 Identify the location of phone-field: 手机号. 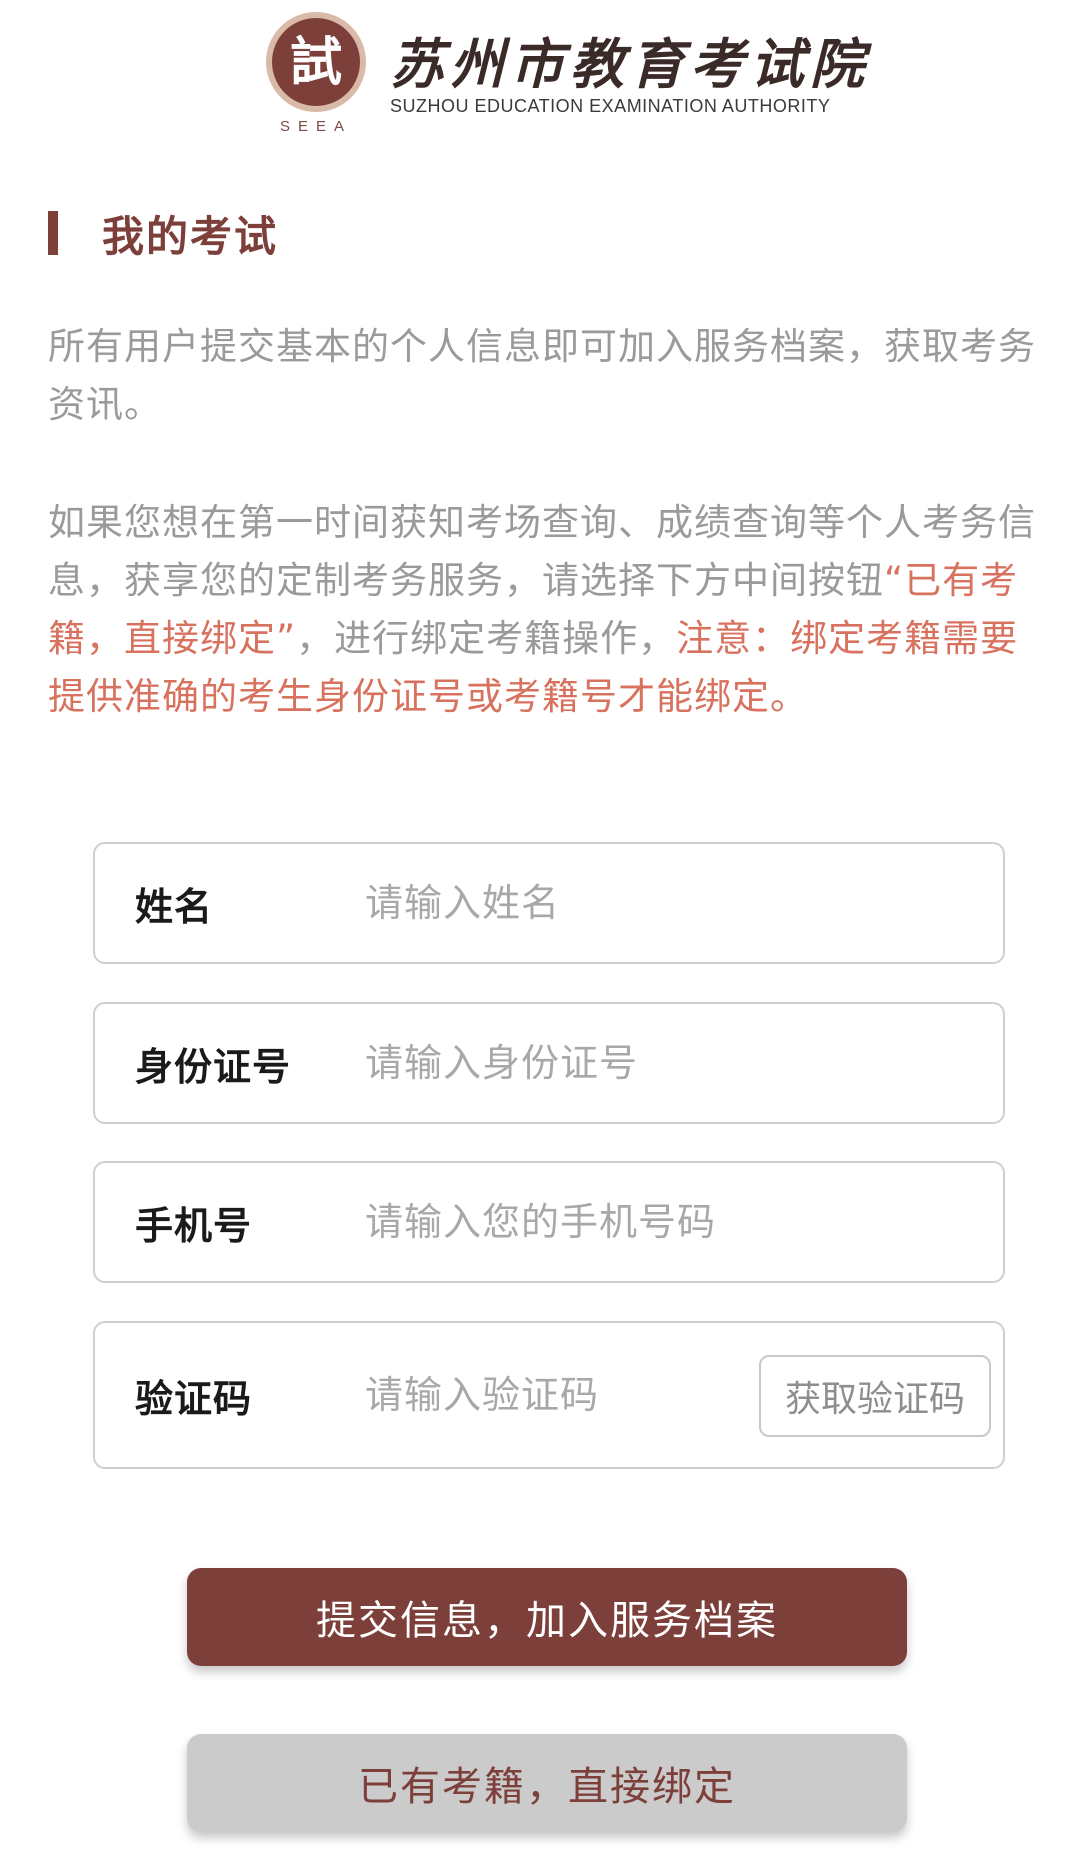
(549, 1222).